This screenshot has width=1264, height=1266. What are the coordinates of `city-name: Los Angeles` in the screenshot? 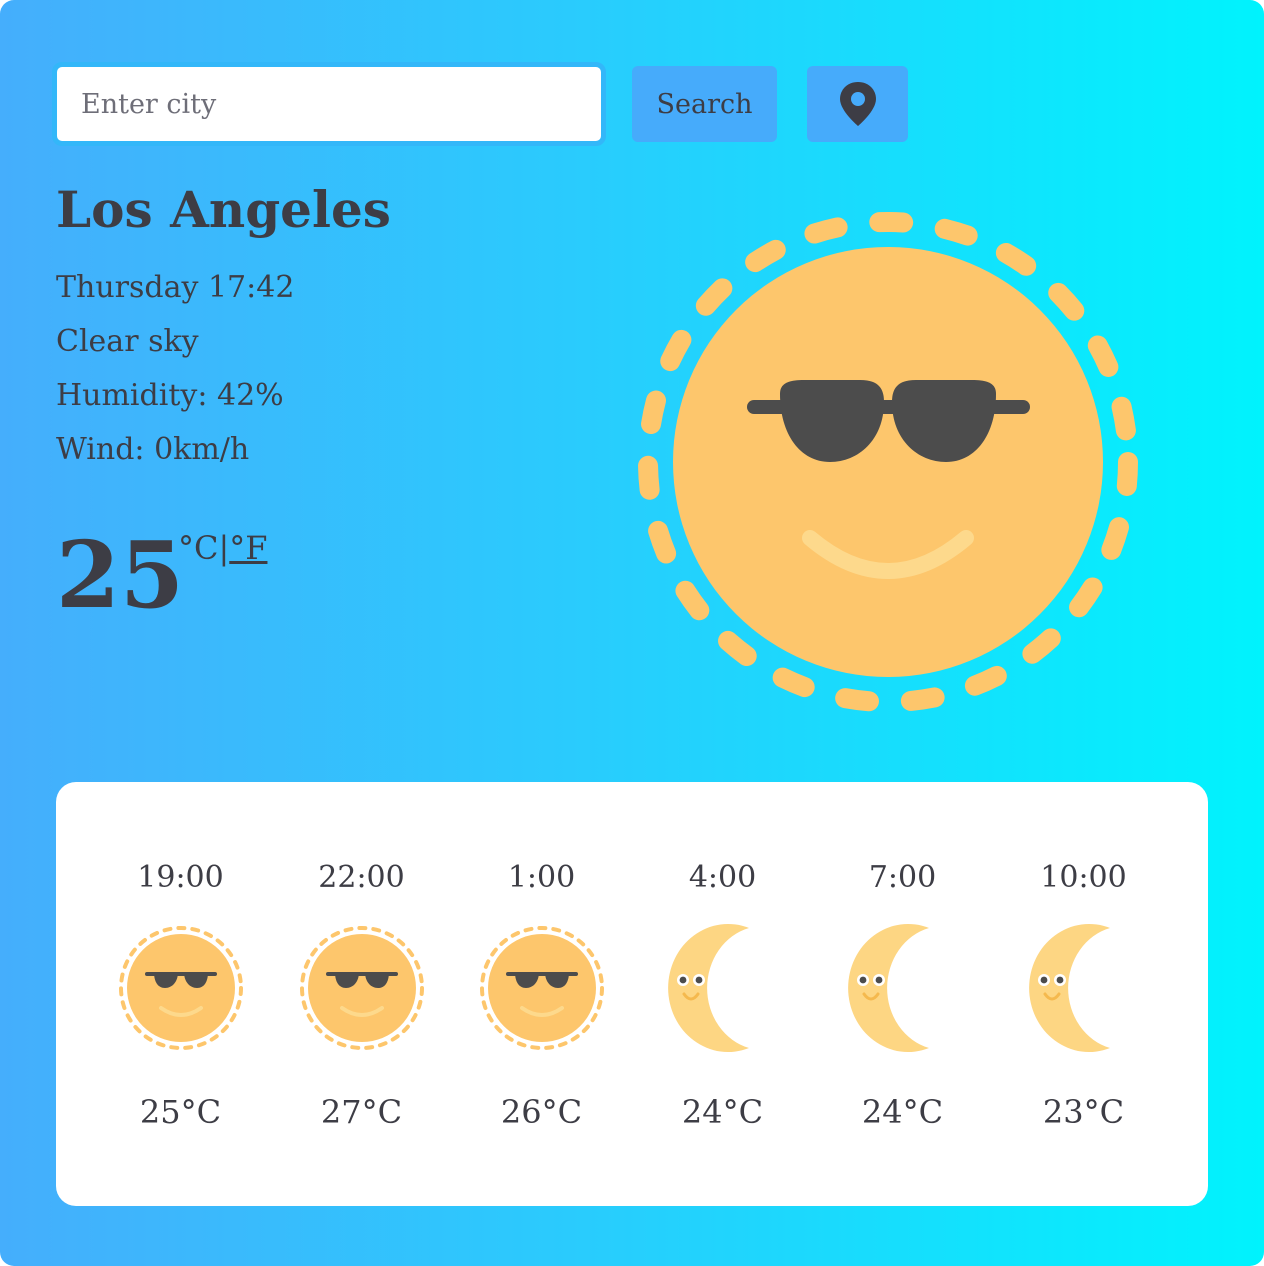 It's located at (223, 209).